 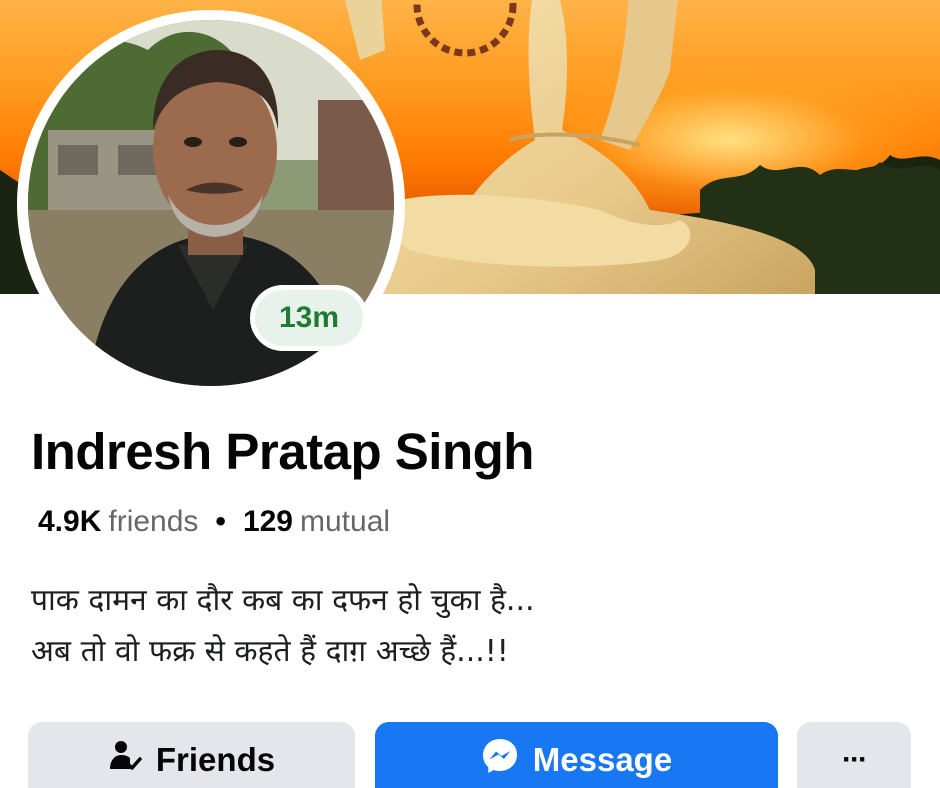 I want to click on message-button: Message, so click(x=576, y=755).